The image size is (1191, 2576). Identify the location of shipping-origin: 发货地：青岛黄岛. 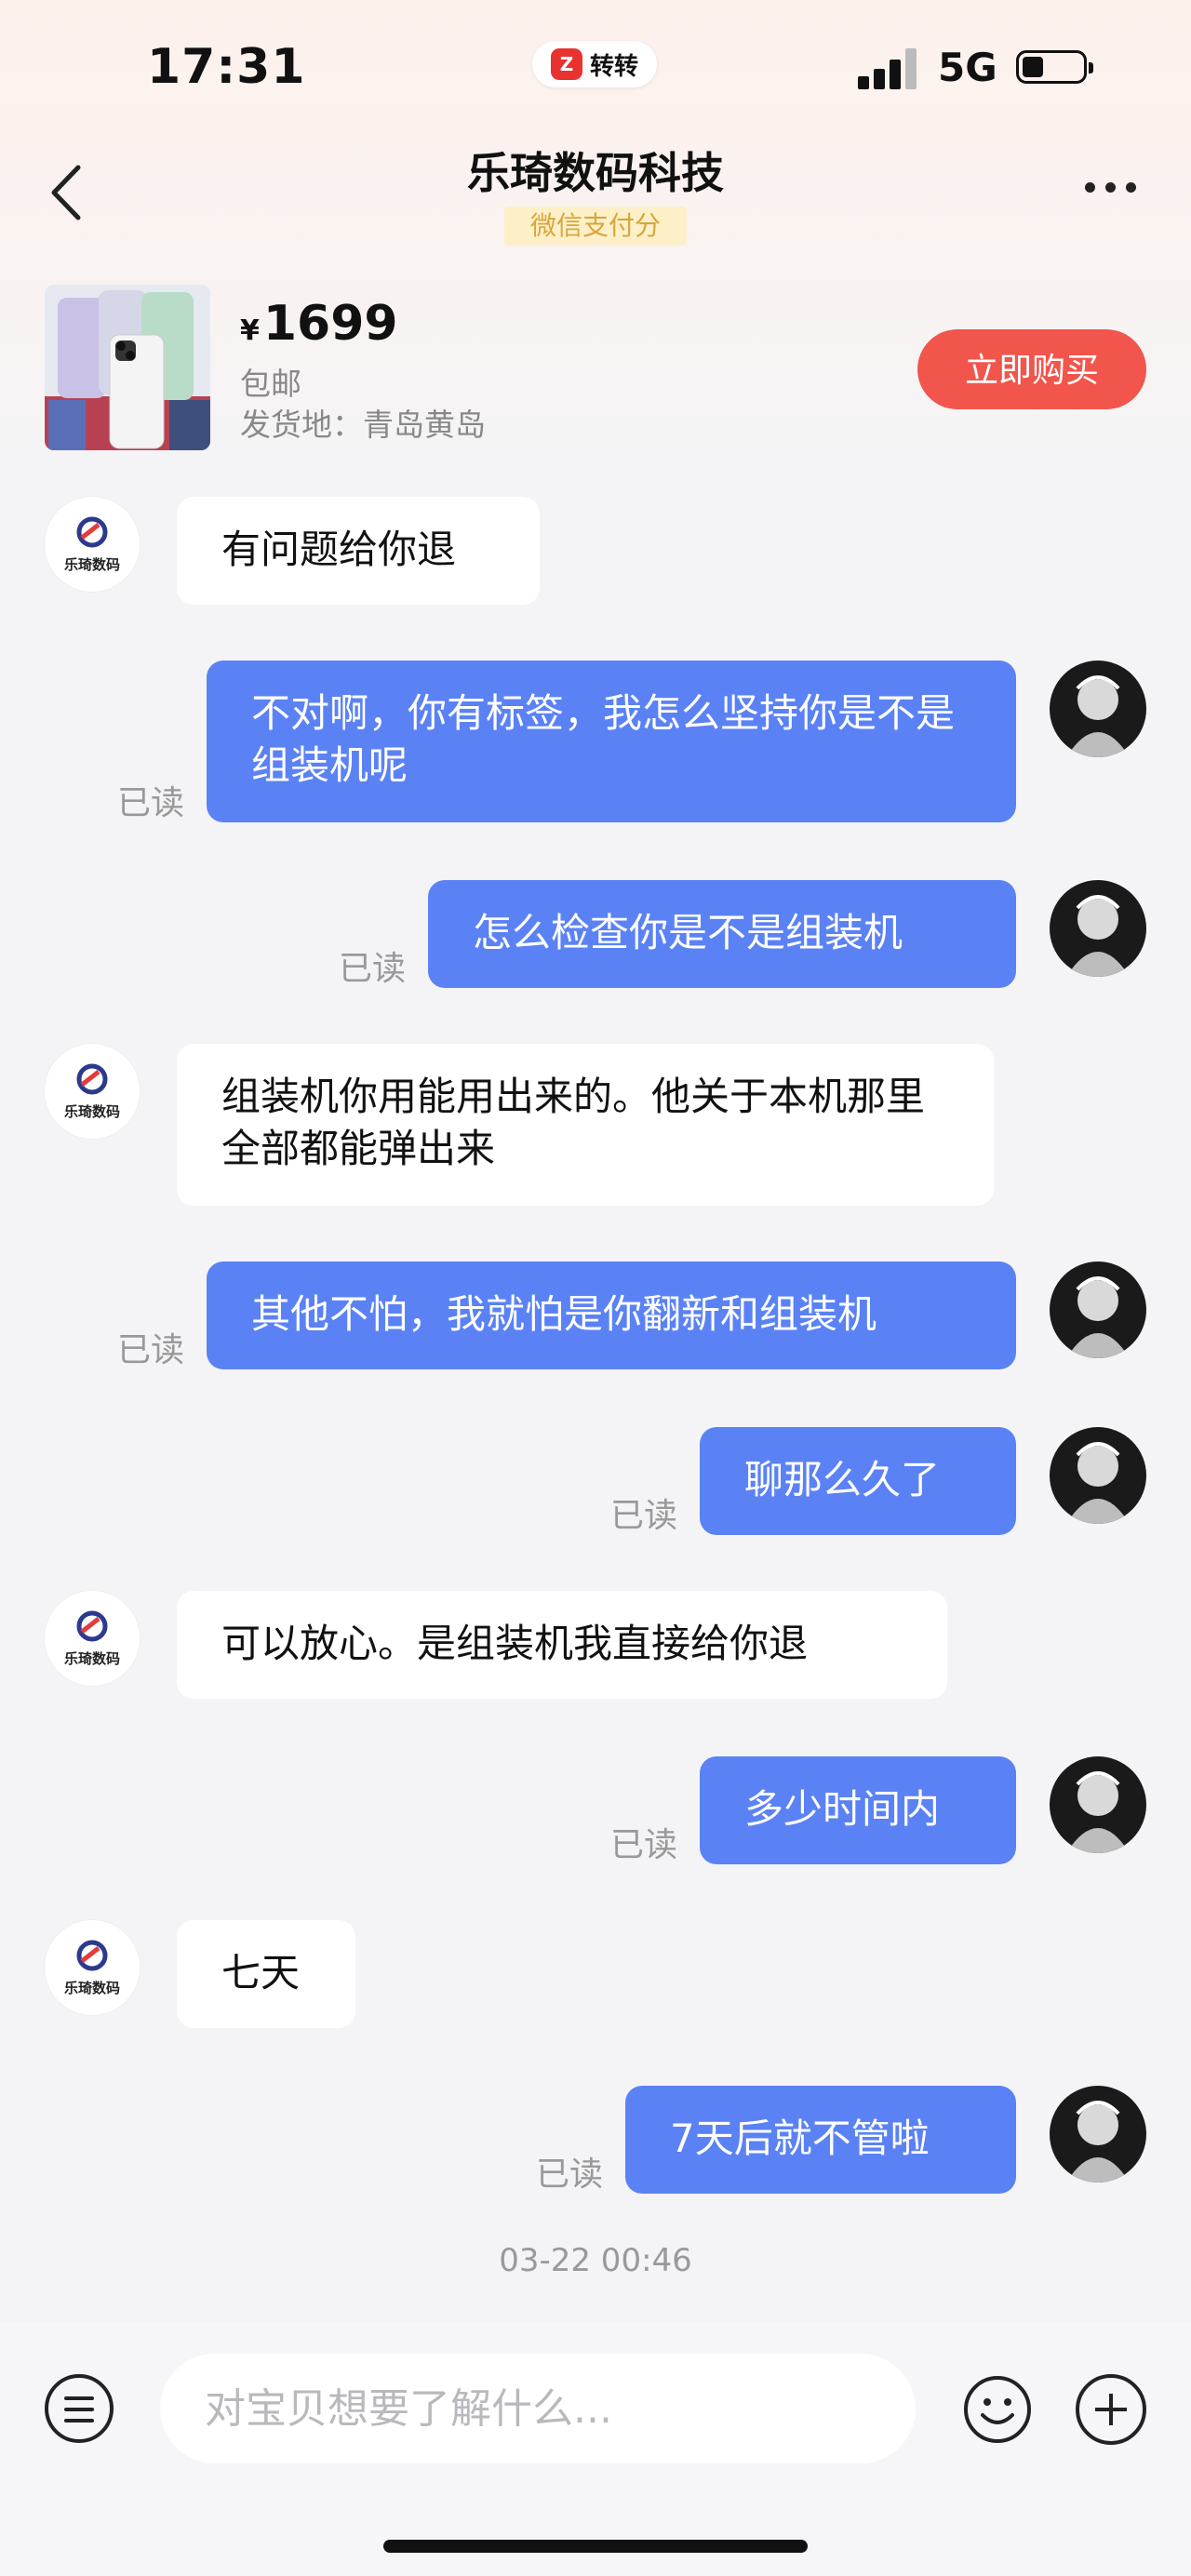
(363, 425).